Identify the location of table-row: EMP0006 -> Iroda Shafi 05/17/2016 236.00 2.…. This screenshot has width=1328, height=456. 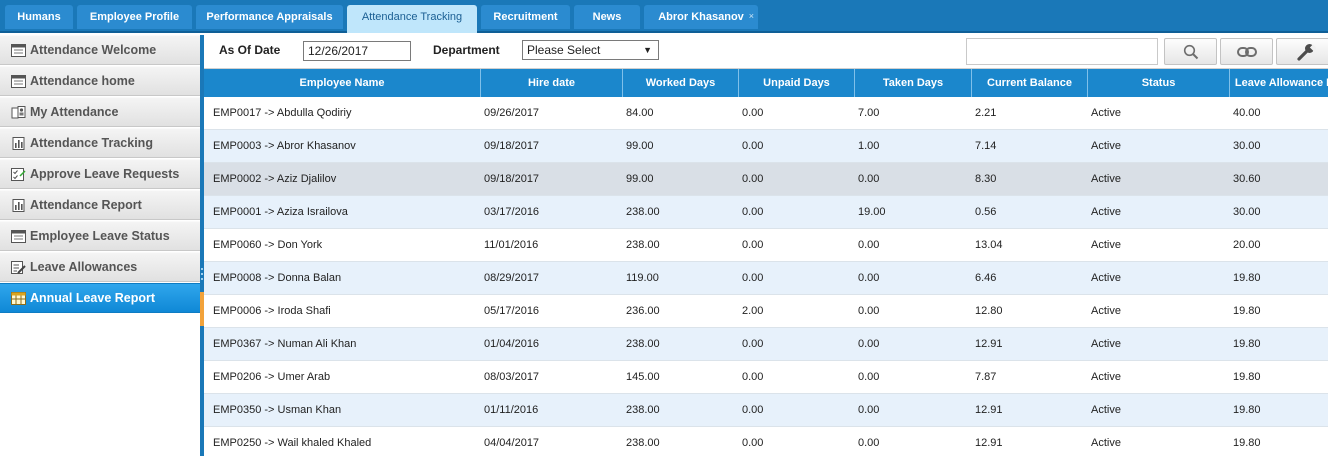
(766, 311).